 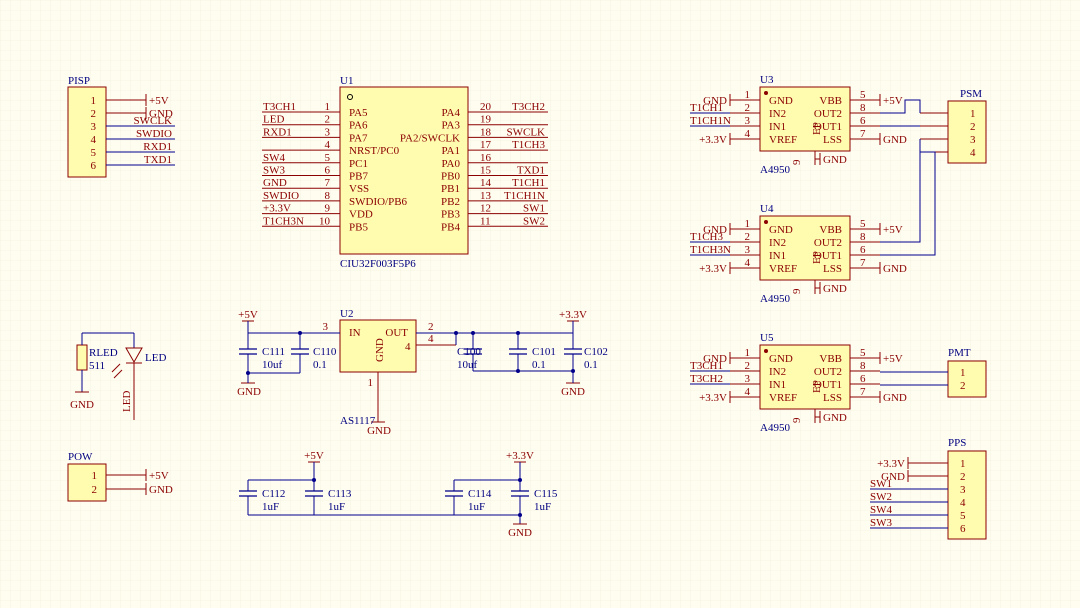 I want to click on driver-pin-name: OUT2, so click(x=828, y=114).